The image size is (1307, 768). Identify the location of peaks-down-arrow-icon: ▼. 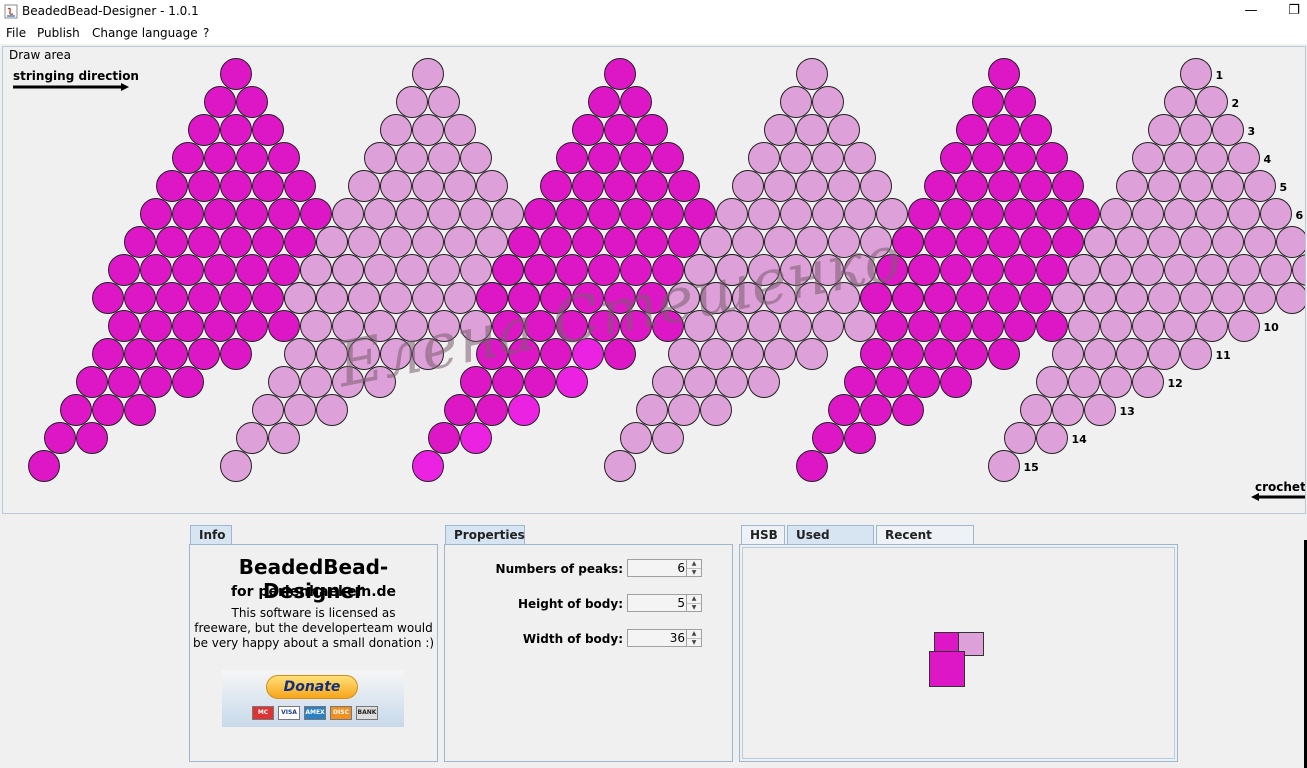
(694, 572).